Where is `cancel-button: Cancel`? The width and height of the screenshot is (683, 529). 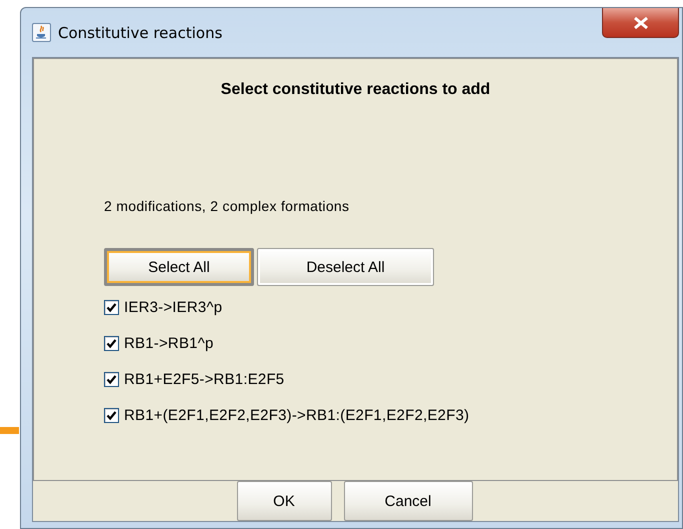
cancel-button: Cancel is located at coordinates (408, 501).